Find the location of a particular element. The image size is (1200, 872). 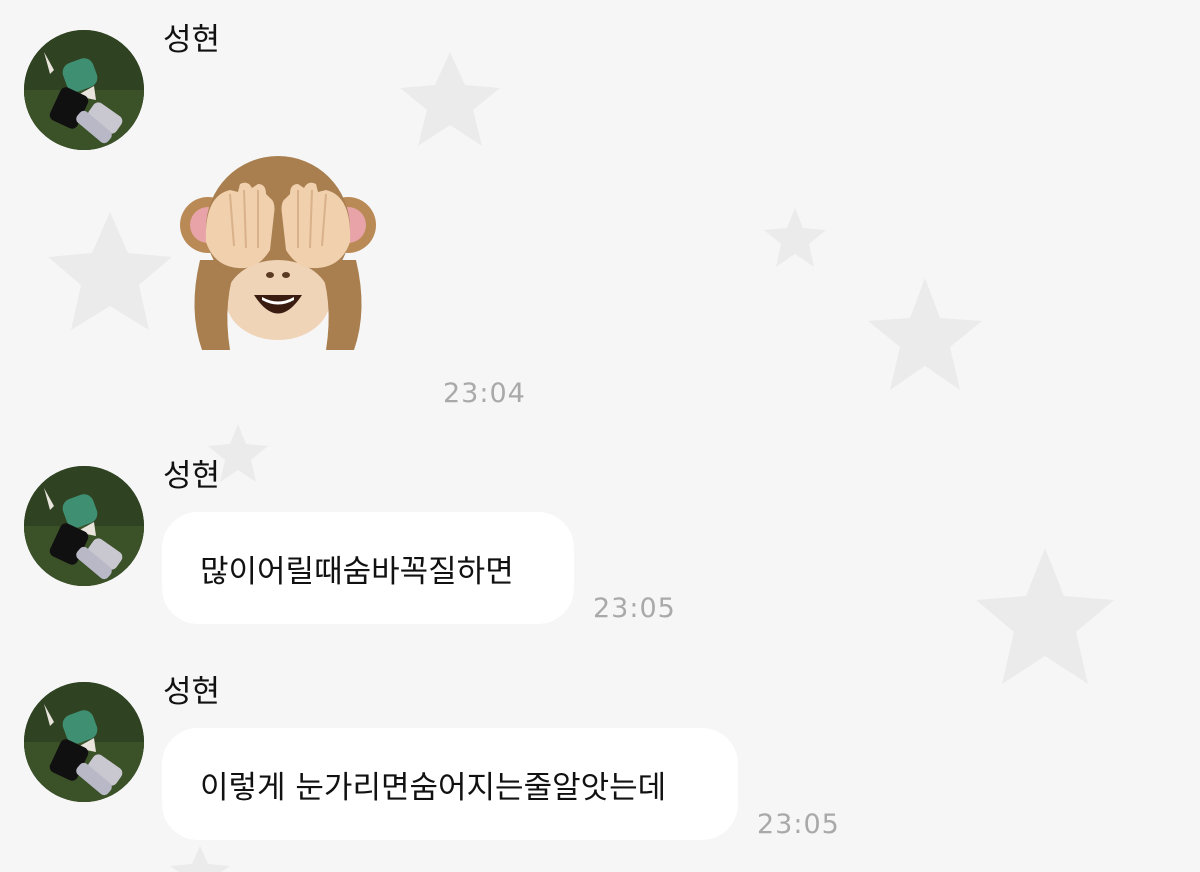

message-text: 많이어릴때숨바꼭질하면 is located at coordinates (357, 571).